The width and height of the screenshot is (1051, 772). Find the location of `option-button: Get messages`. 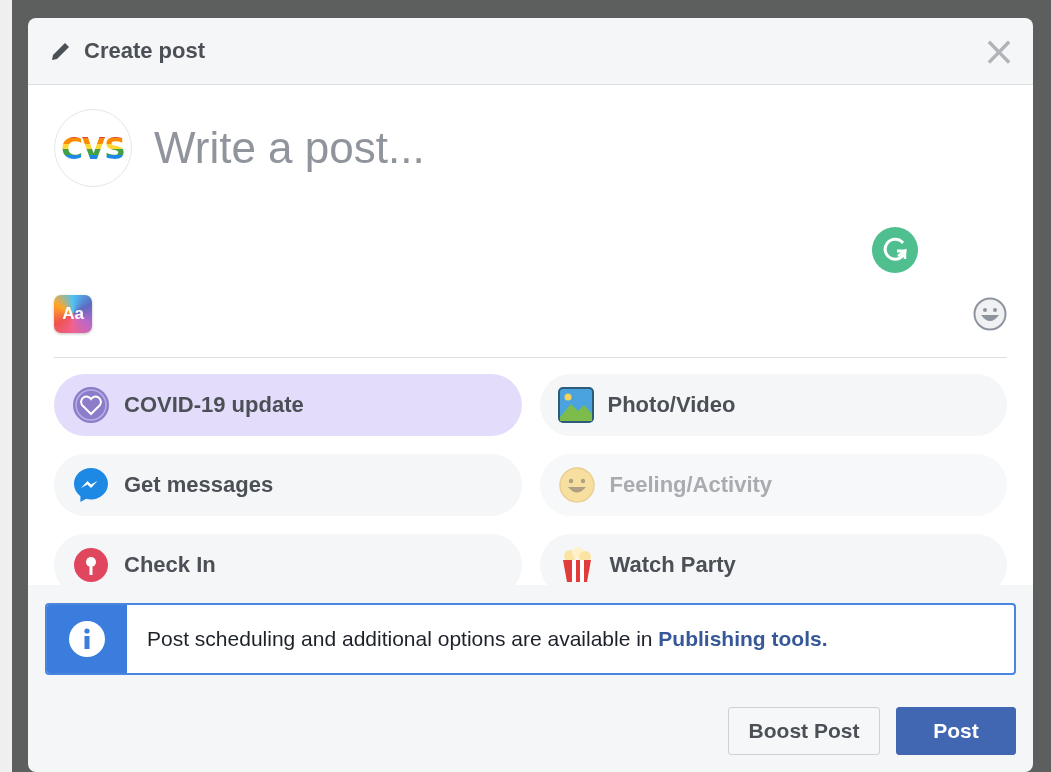

option-button: Get messages is located at coordinates (288, 485).